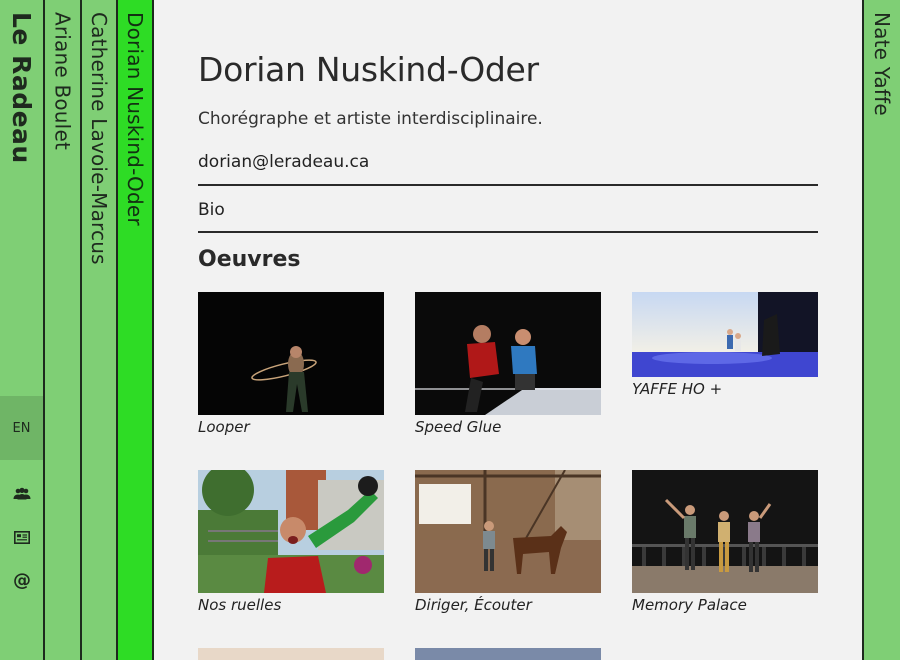  Describe the element at coordinates (677, 389) in the screenshot. I see `work-title: YAFFE HO +` at that location.